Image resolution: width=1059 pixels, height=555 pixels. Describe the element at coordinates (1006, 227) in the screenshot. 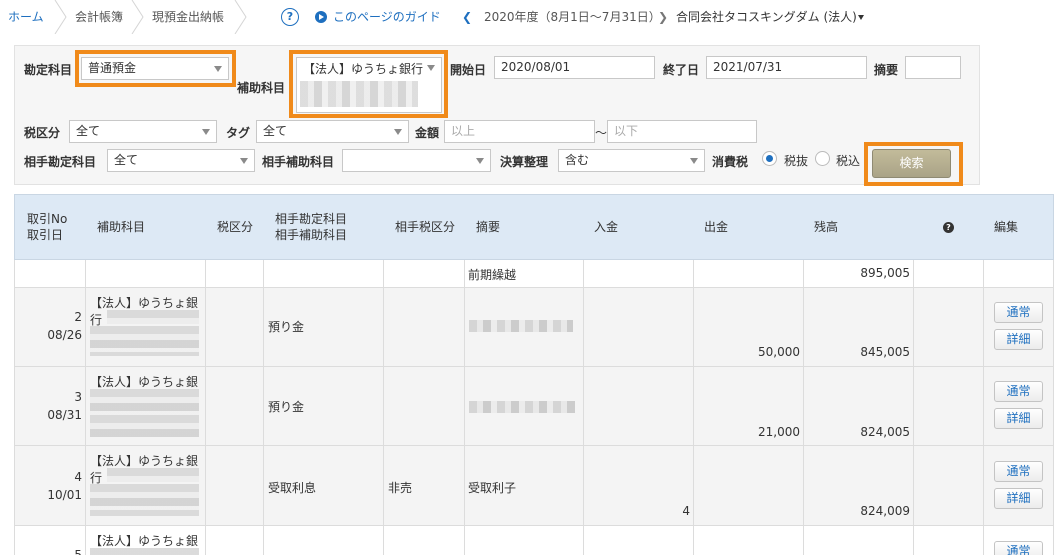

I see `header-edit: 編集` at that location.